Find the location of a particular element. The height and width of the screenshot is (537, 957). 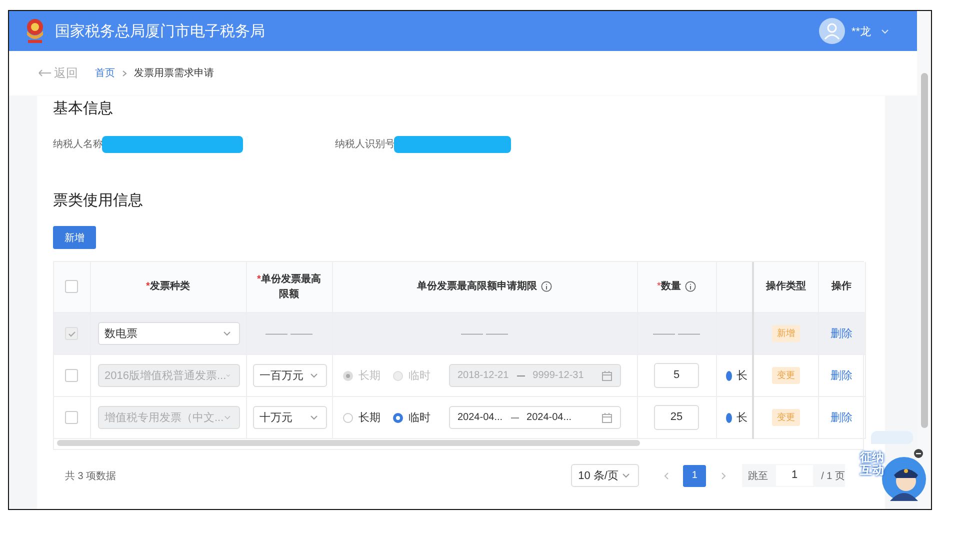

column-header: 单份发票最高限额申请期限 is located at coordinates (477, 286).